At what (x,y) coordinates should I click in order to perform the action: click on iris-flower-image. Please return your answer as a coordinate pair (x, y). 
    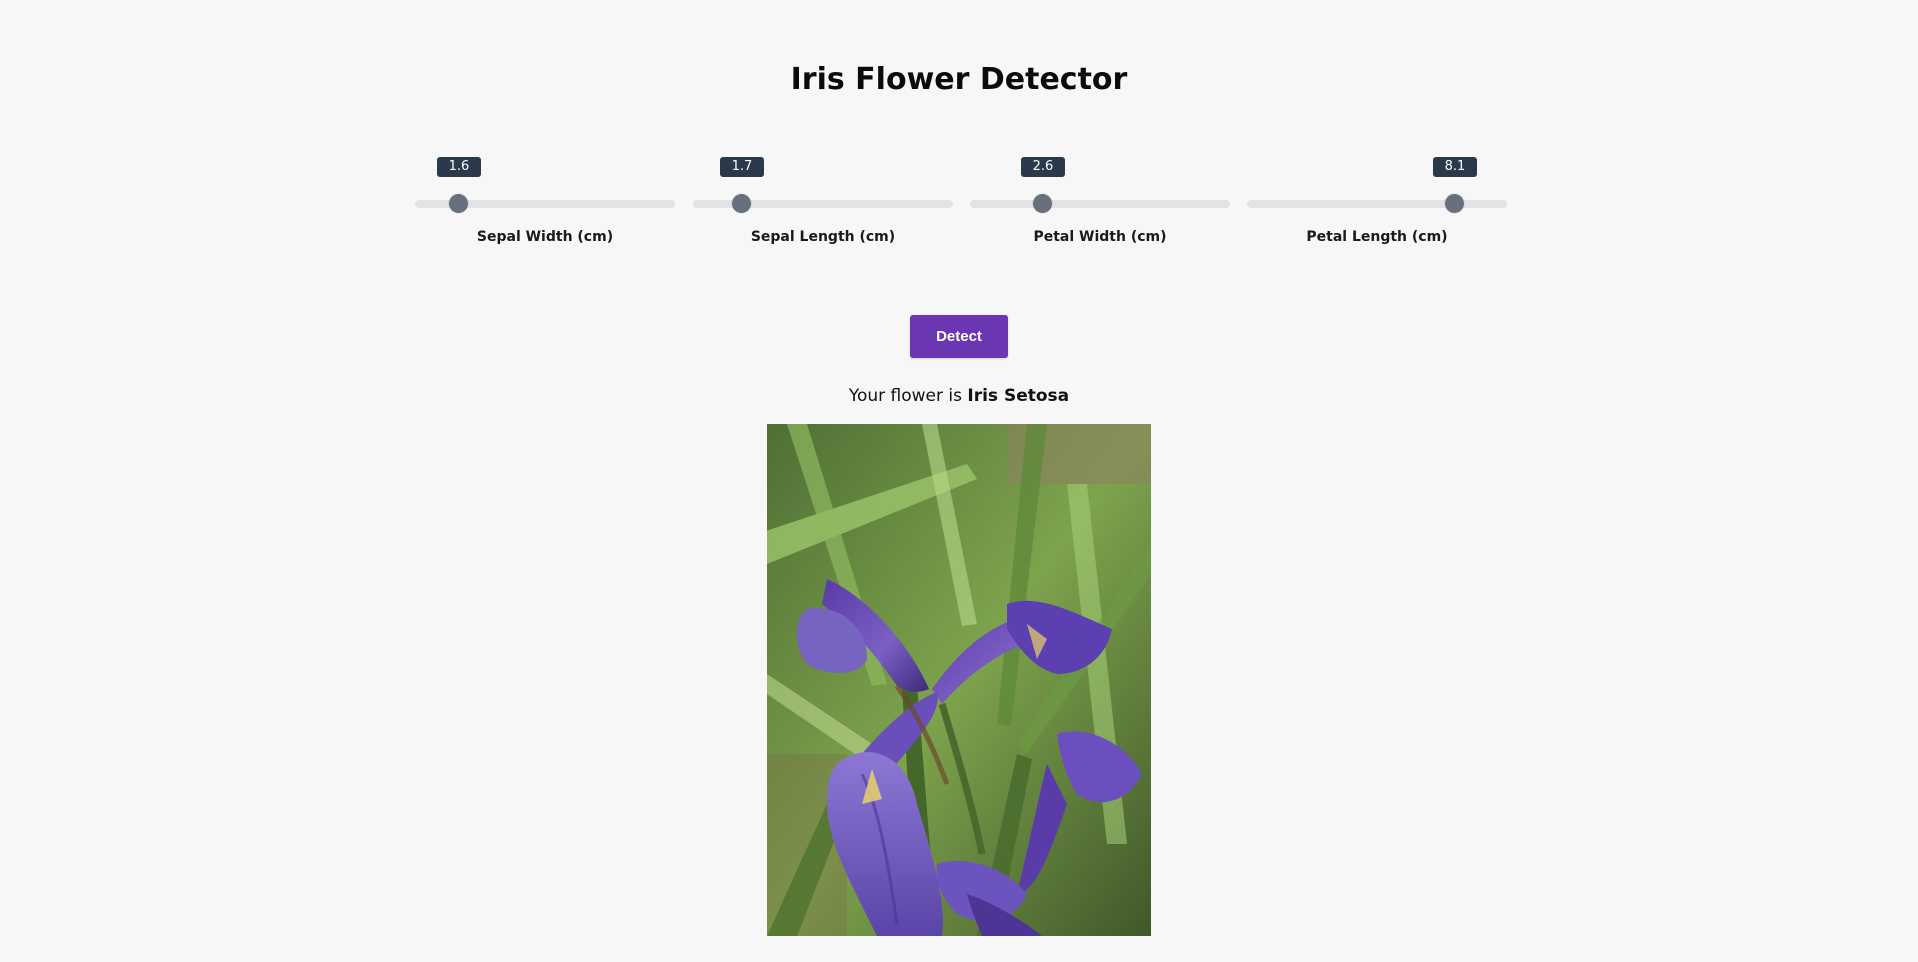
    Looking at the image, I should click on (959, 680).